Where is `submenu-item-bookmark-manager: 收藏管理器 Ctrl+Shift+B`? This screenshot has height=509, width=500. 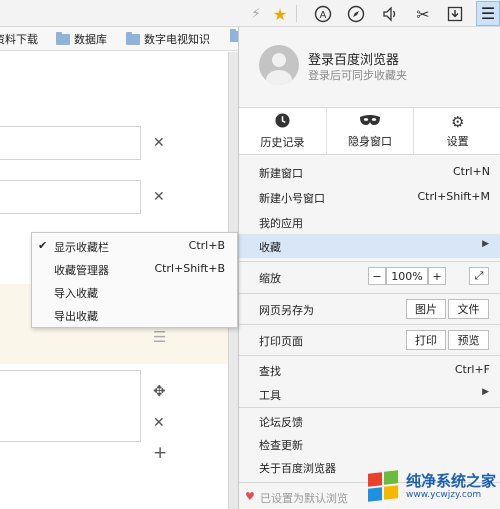
submenu-item-bookmark-manager: 收藏管理器 Ctrl+Shift+B is located at coordinates (134, 269).